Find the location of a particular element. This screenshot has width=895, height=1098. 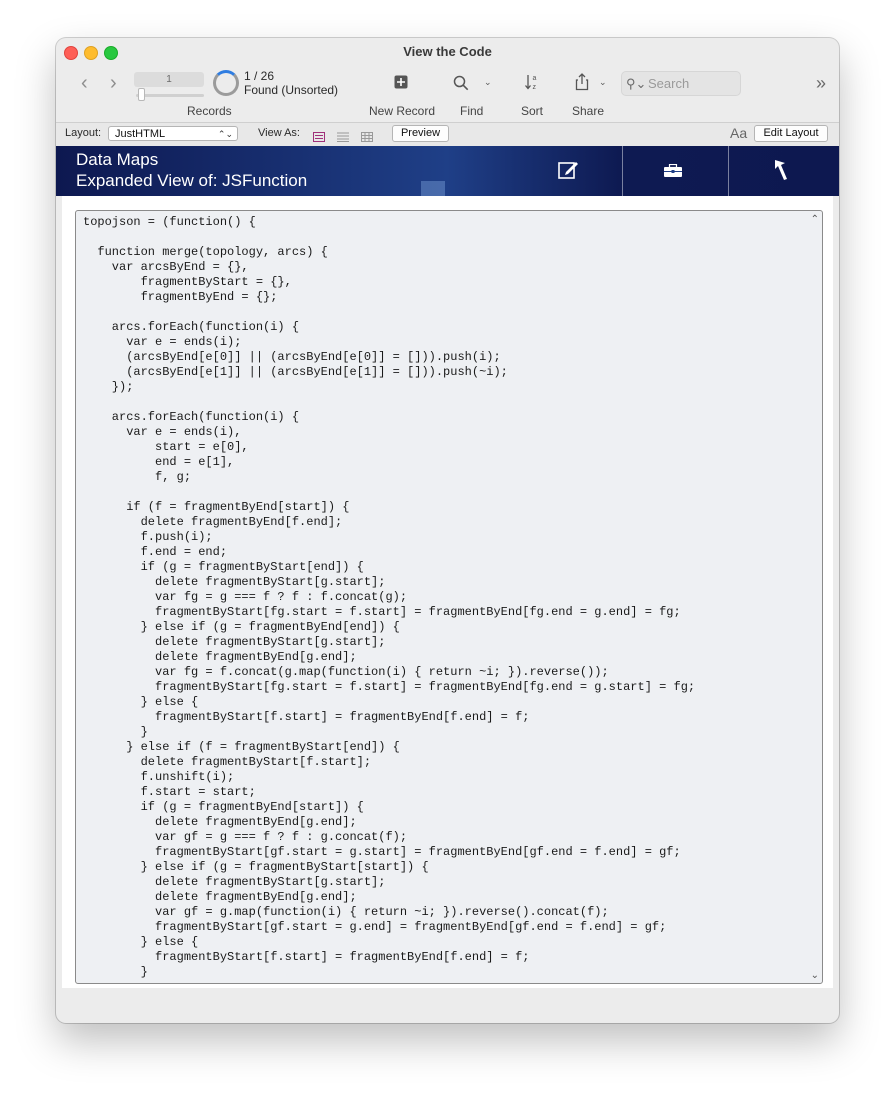

return-arrow-icon is located at coordinates (781, 172).